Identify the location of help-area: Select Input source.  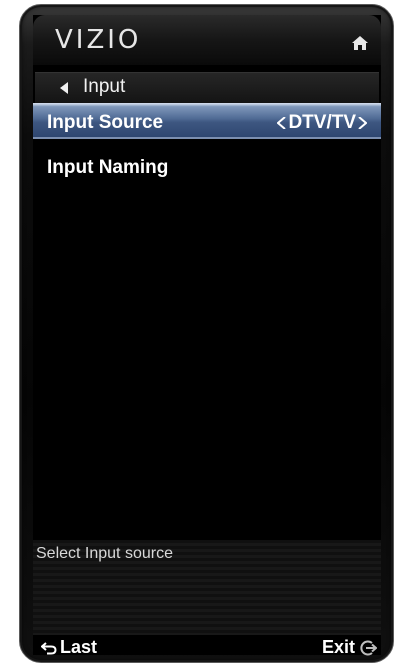
(207, 587).